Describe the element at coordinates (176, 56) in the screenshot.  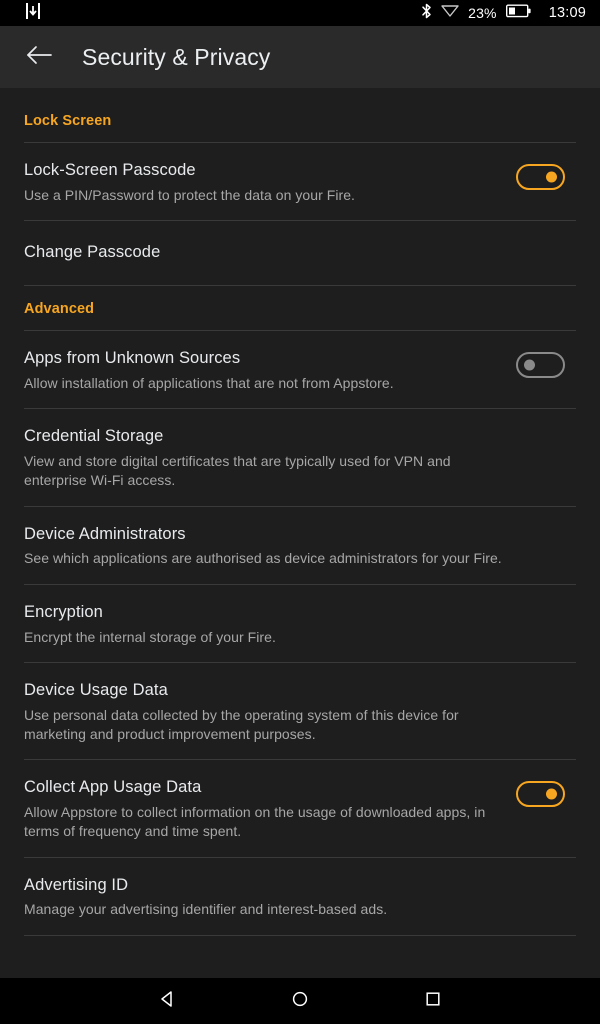
I see `page-title: Security & Privacy` at that location.